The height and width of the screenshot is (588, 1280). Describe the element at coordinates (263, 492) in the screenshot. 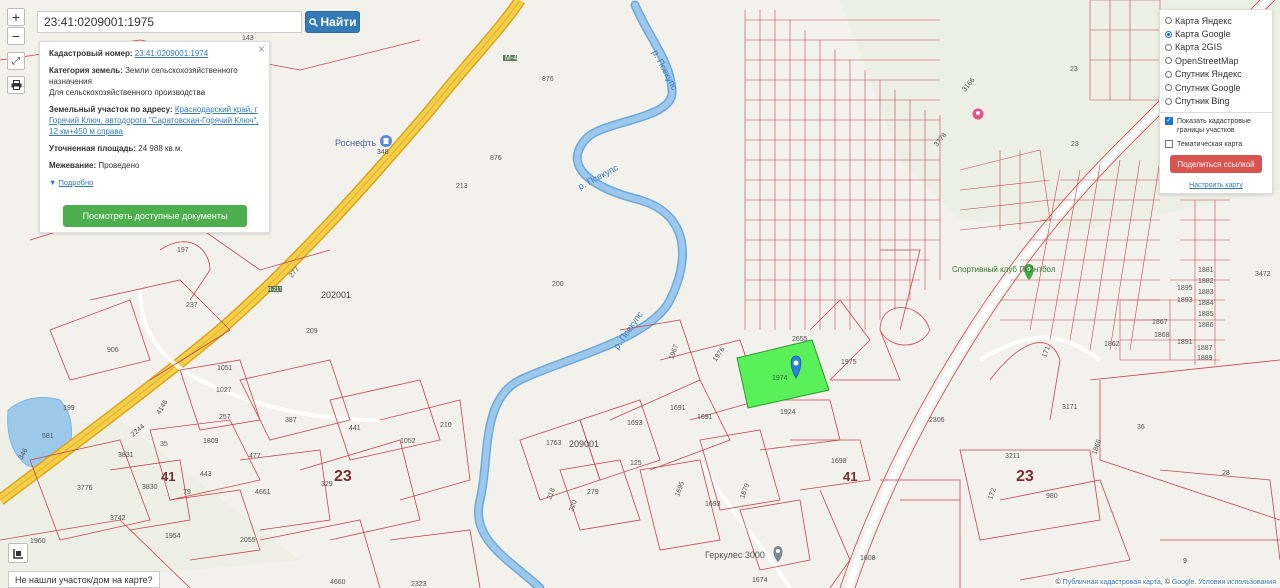

I see `parcel-label: 4661` at that location.